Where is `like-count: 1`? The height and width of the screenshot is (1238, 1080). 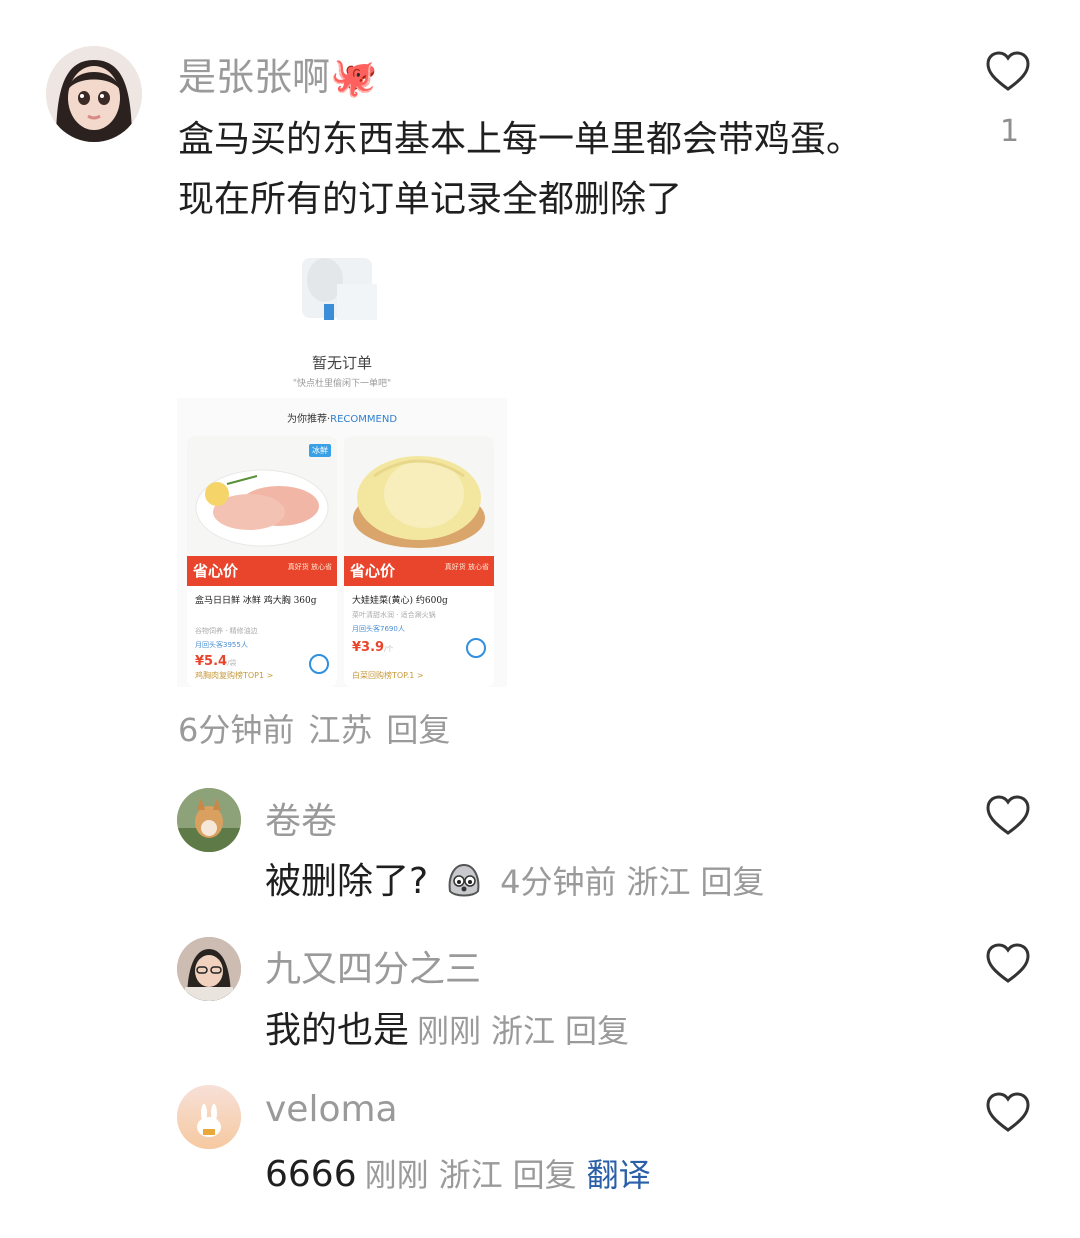
like-count: 1 is located at coordinates (1010, 131).